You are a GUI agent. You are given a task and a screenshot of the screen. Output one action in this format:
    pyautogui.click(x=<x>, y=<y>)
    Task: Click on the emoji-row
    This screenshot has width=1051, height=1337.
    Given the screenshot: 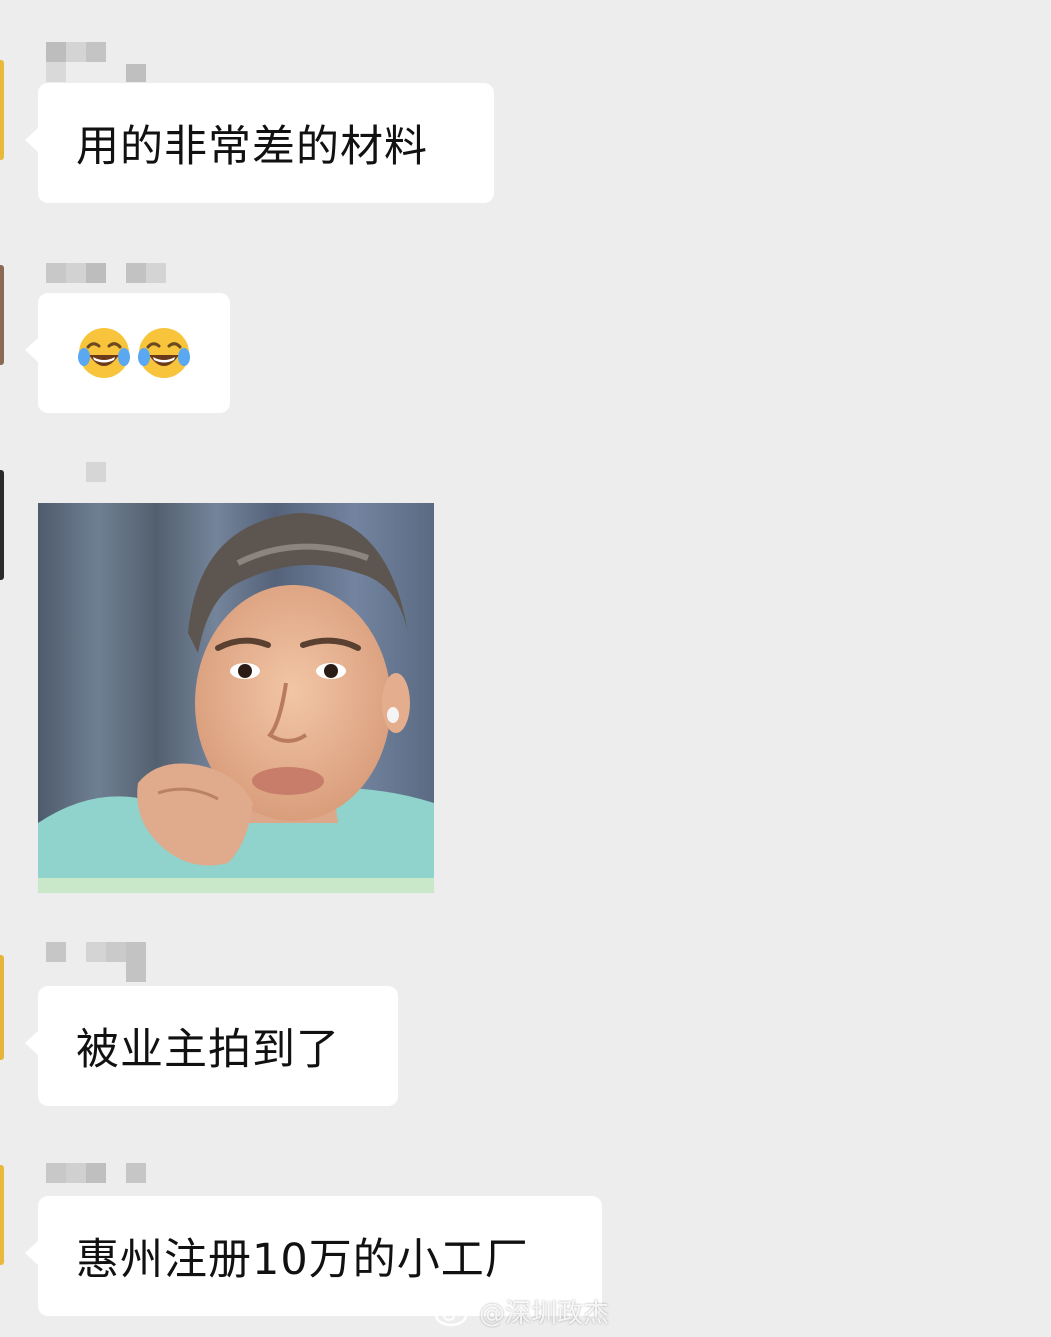 What is the action you would take?
    pyautogui.click(x=136, y=353)
    